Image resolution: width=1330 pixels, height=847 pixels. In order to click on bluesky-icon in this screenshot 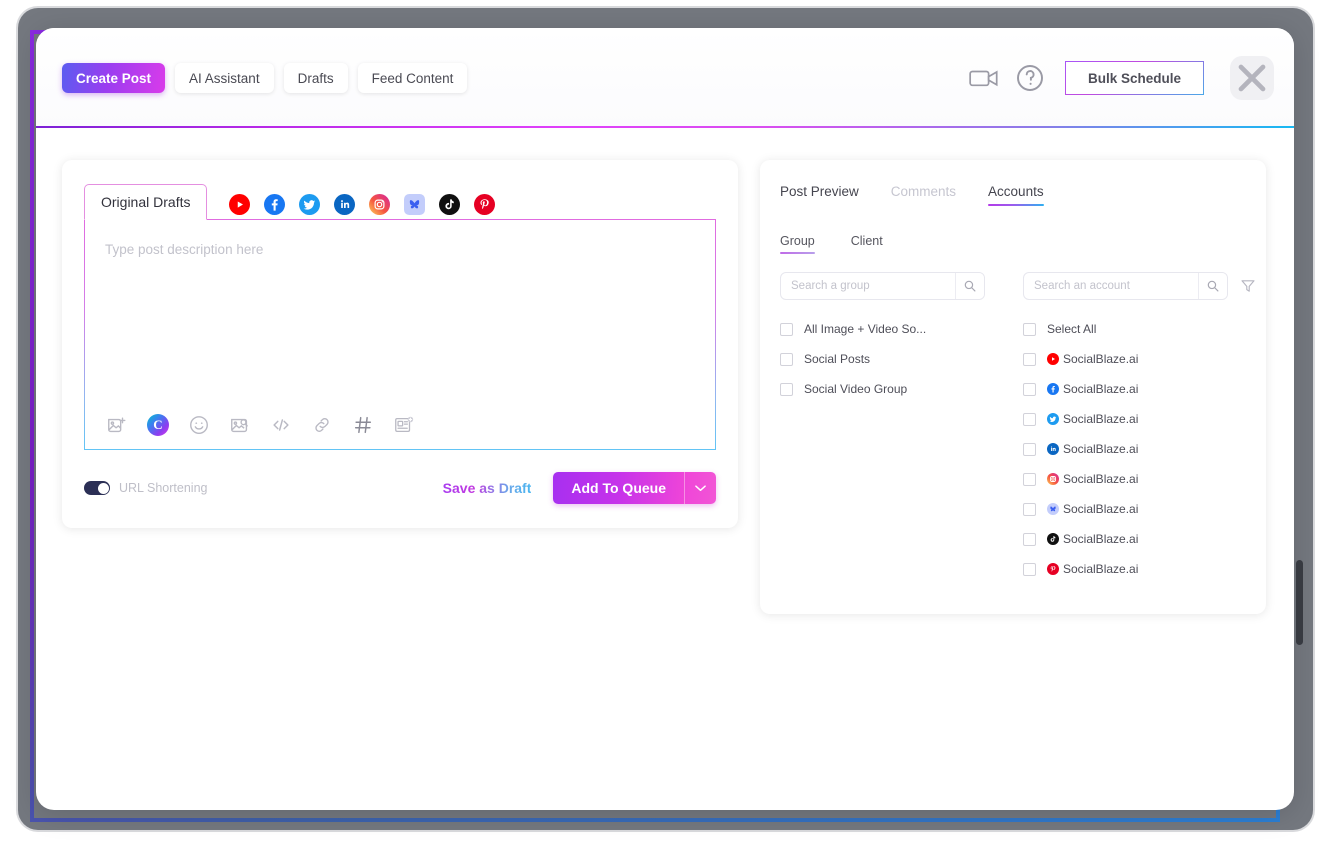, I will do `click(415, 204)`.